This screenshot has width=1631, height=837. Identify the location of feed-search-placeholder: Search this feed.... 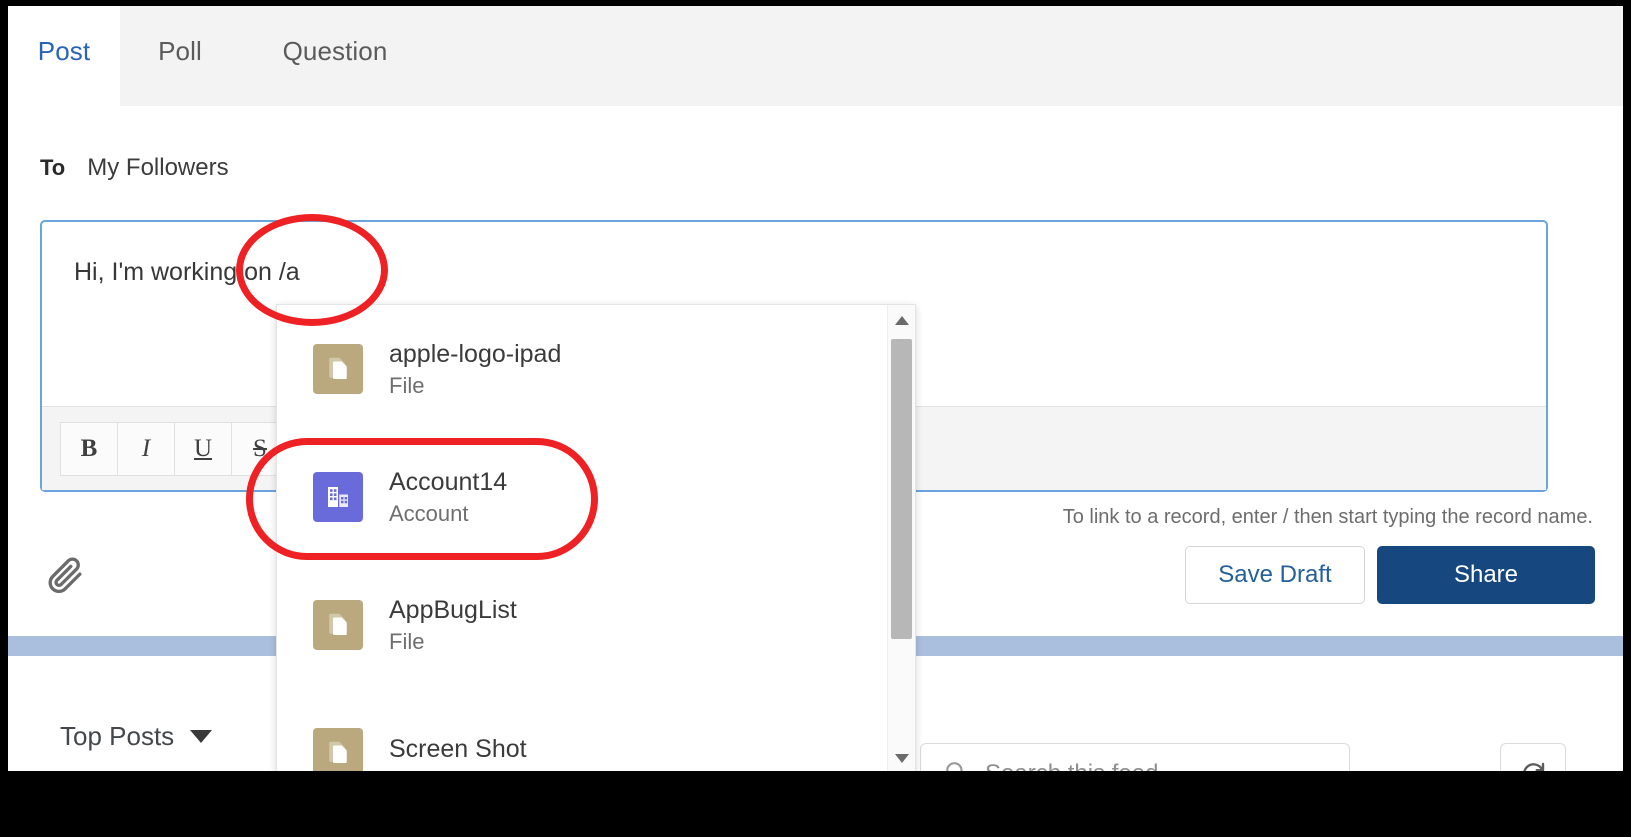
(1081, 765).